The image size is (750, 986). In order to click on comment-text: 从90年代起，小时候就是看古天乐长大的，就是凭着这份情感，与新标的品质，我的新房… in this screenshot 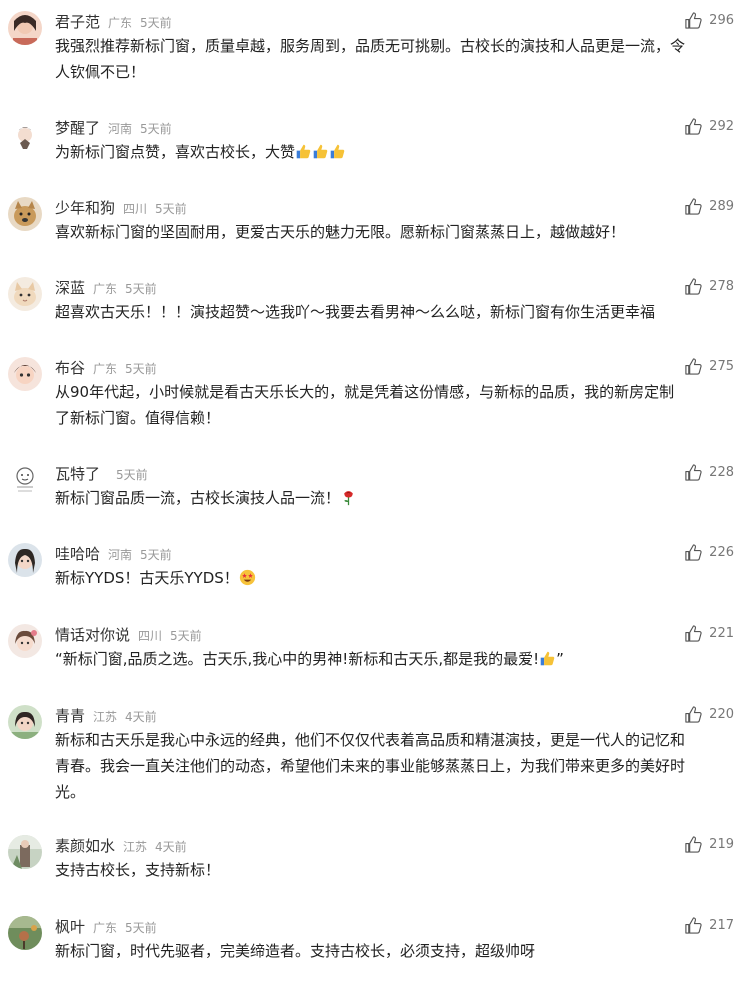, I will do `click(365, 405)`.